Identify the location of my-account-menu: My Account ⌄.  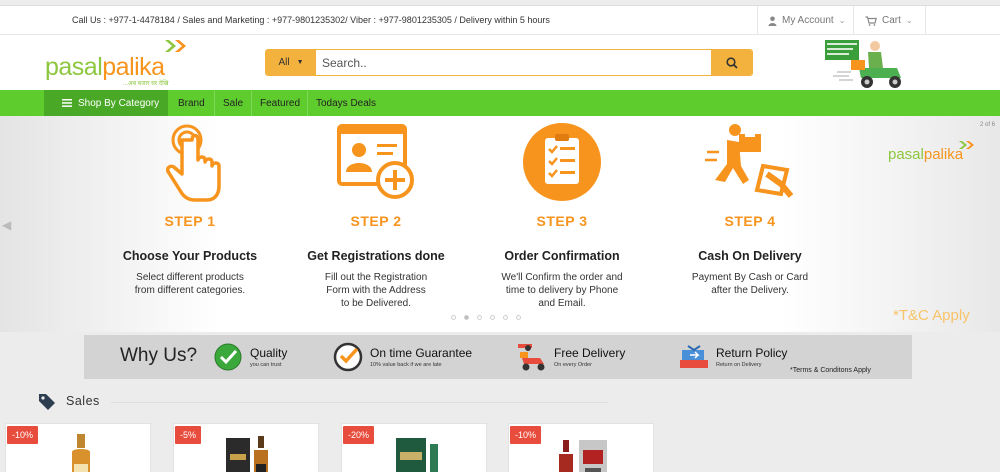
(805, 20).